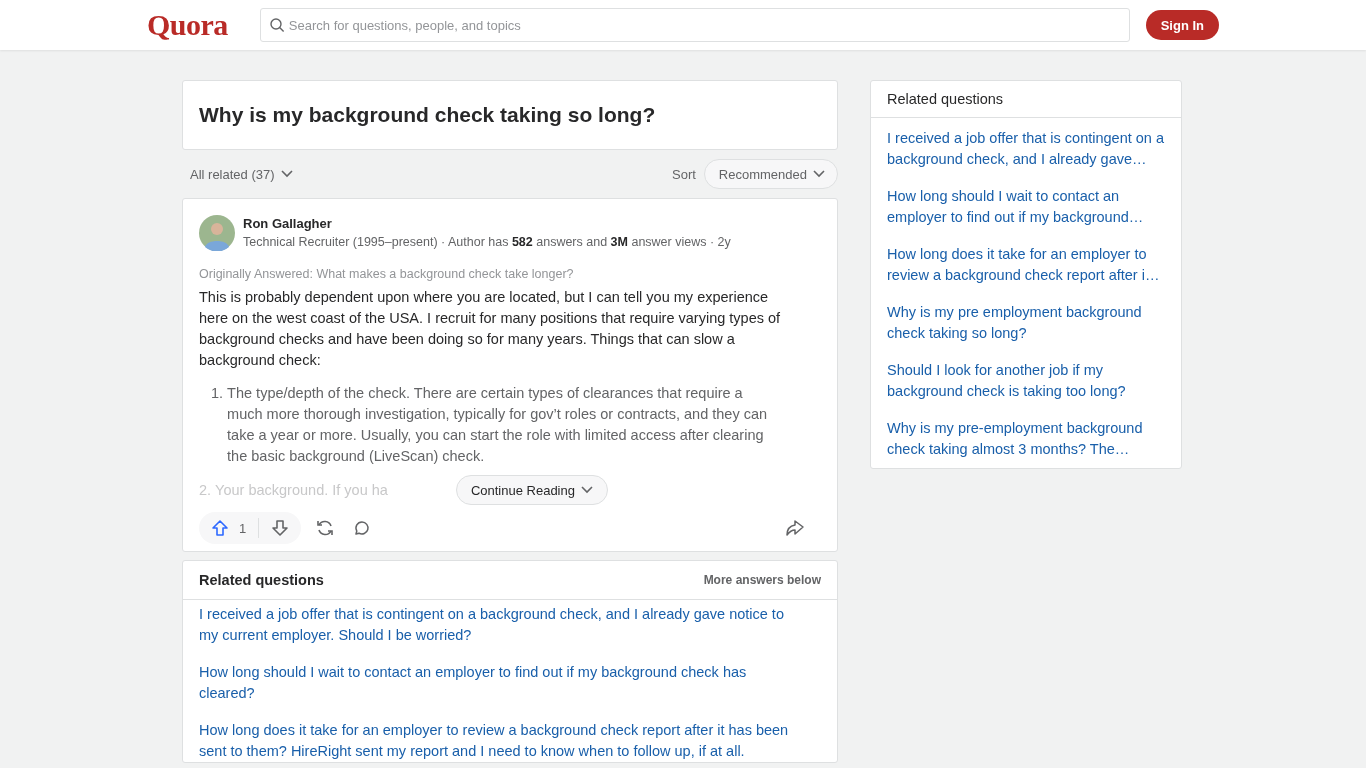 This screenshot has width=1366, height=768. I want to click on related-question-link: Should I look for another job if my background check is taking too long?, so click(1026, 381).